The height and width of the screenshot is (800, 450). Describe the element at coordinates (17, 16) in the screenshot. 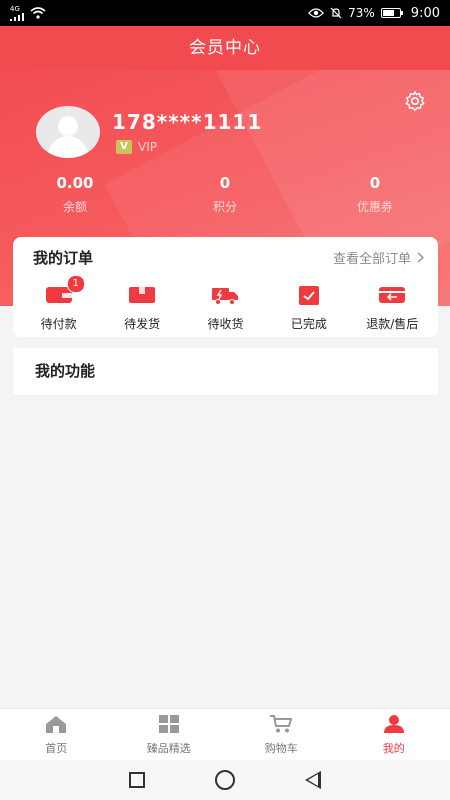

I see `signal-icon` at that location.